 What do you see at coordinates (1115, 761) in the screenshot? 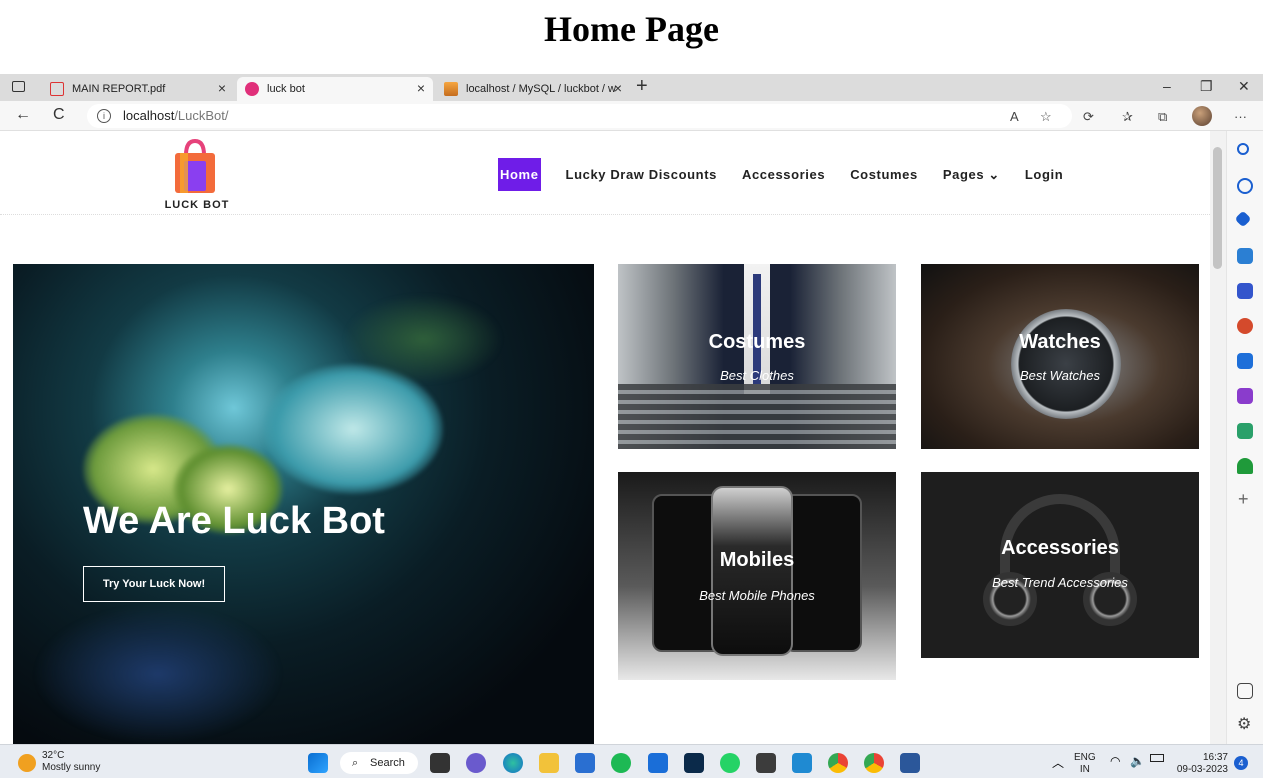
I see `wifi-icon: ◠` at bounding box center [1115, 761].